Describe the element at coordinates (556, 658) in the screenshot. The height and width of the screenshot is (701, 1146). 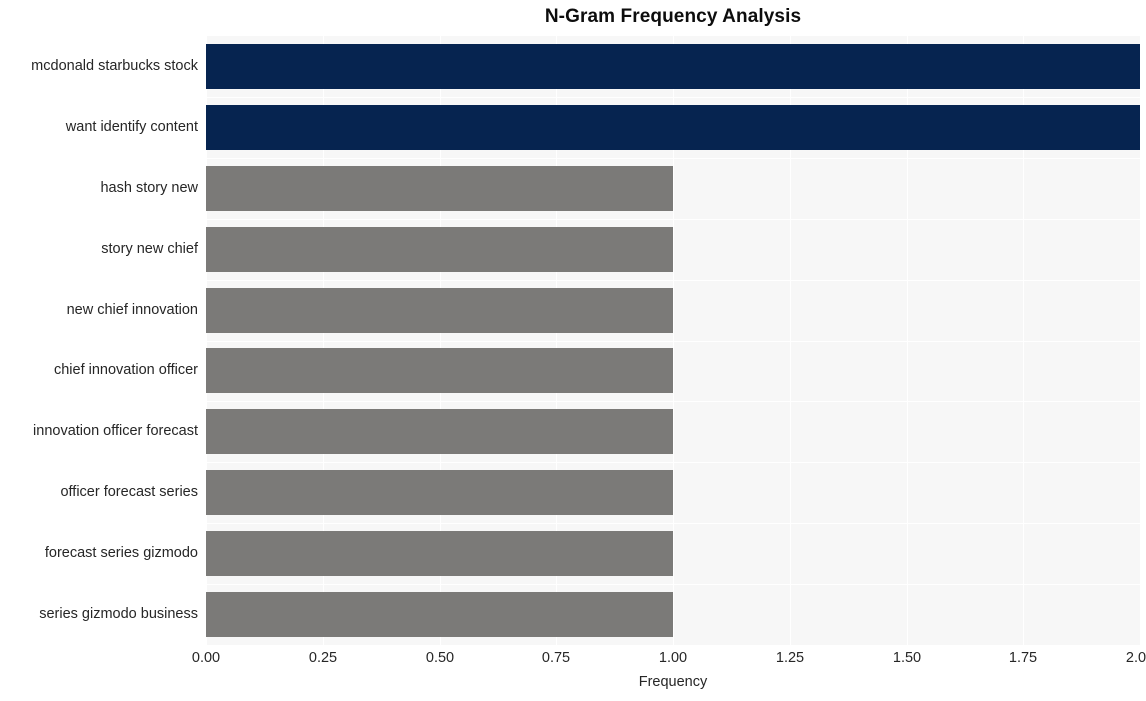
I see `x-axis-tick-label: 0.75` at that location.